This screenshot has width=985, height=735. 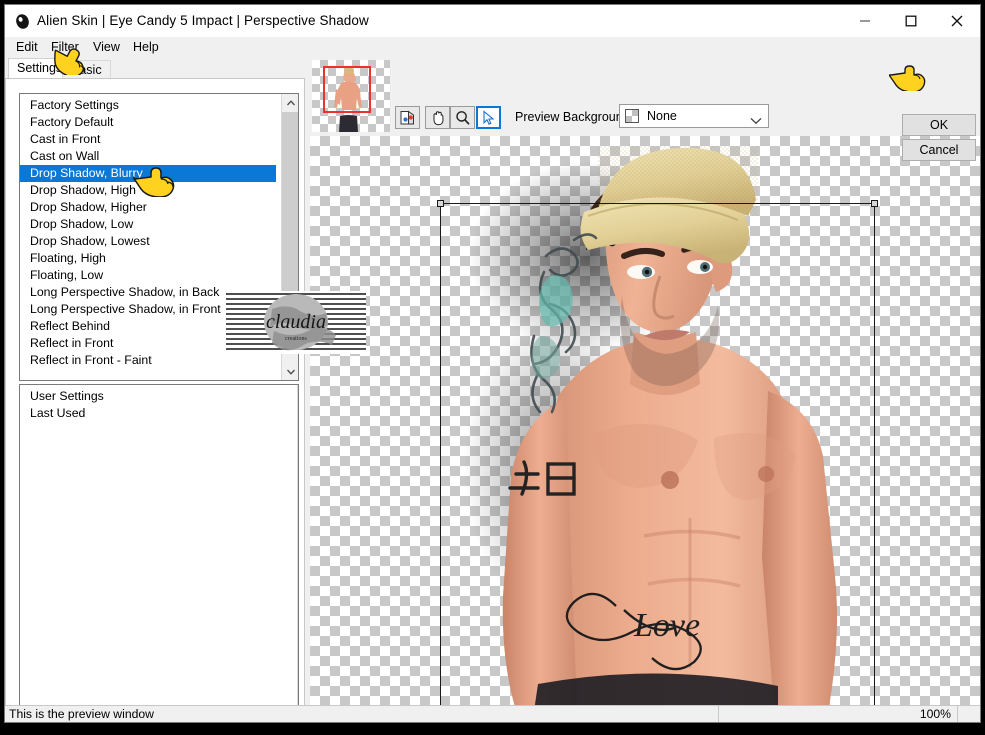 What do you see at coordinates (159, 190) in the screenshot?
I see `list-item: Drop Shadow, High` at bounding box center [159, 190].